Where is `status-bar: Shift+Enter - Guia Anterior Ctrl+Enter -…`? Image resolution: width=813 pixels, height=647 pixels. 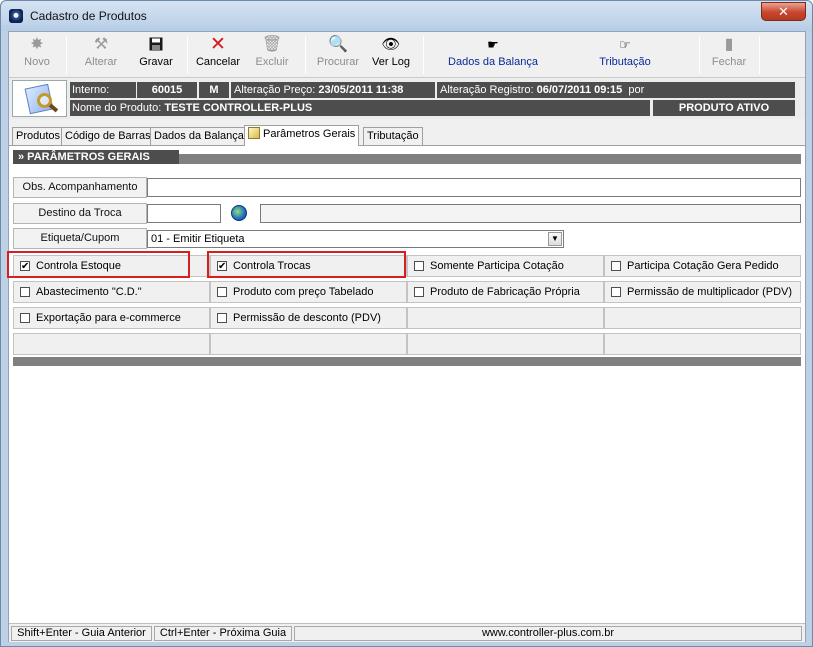
status-bar: Shift+Enter - Guia Anterior Ctrl+Enter -… is located at coordinates (407, 632).